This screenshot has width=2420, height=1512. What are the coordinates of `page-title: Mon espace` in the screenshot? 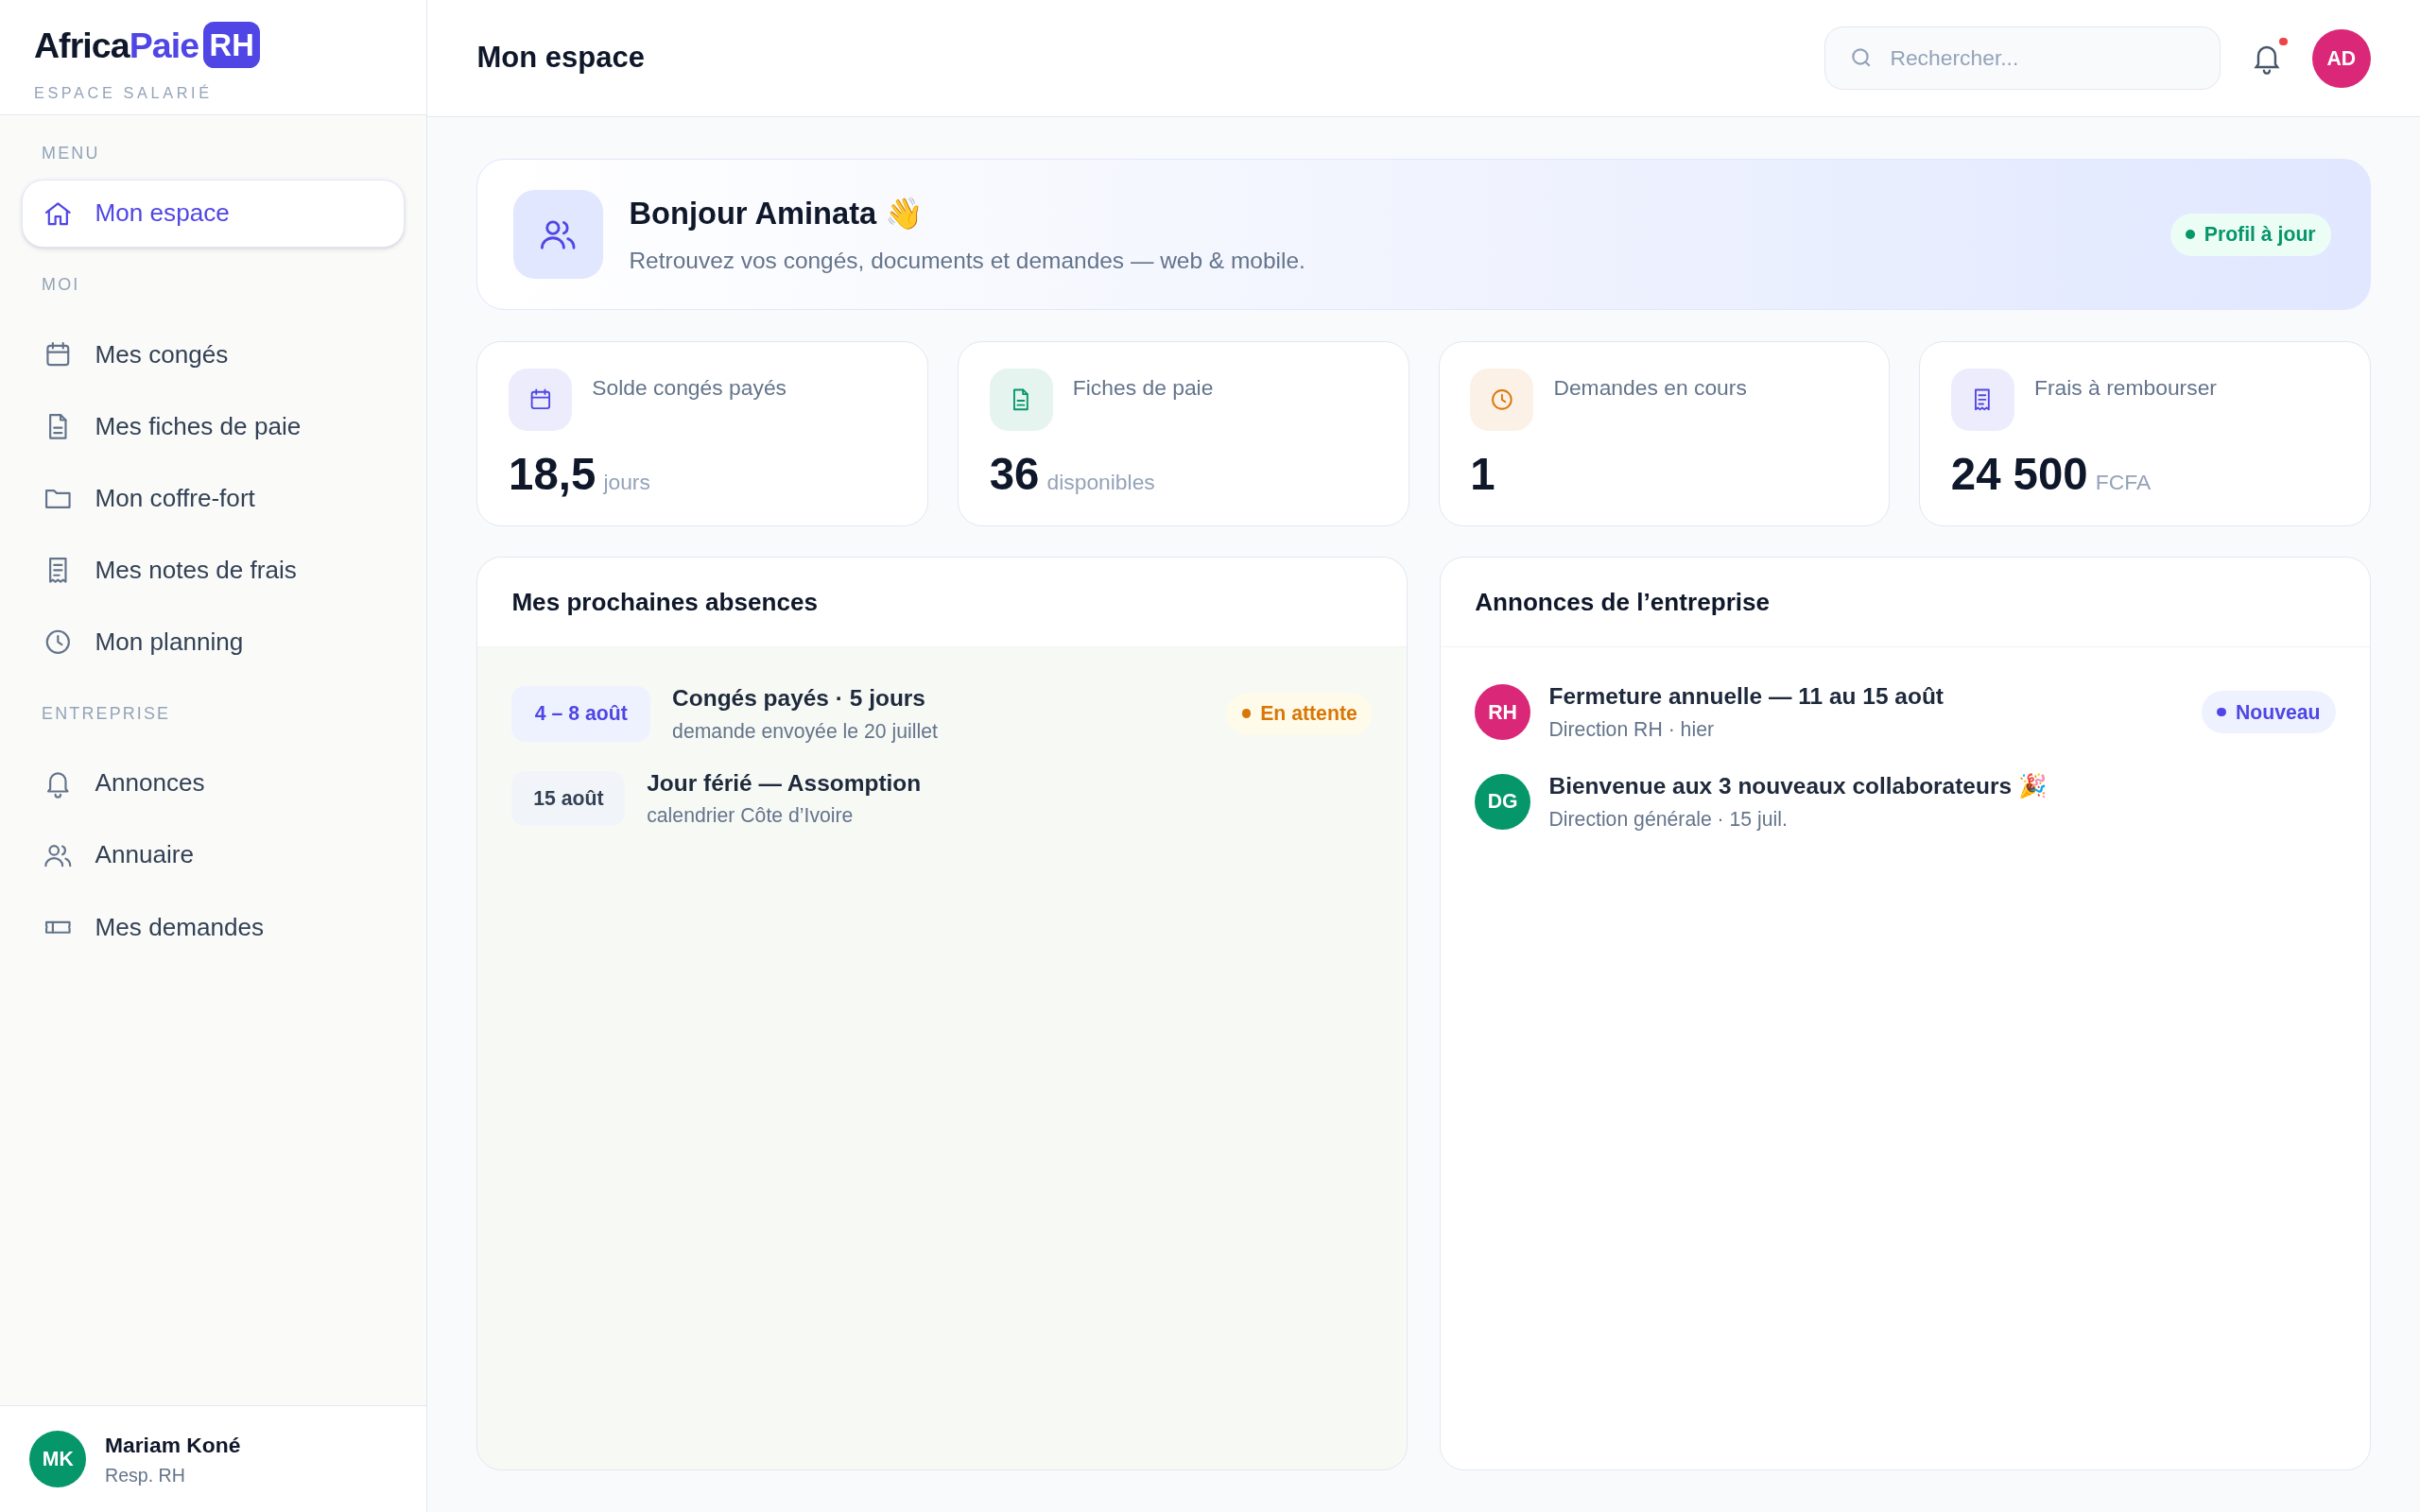 It's located at (561, 58).